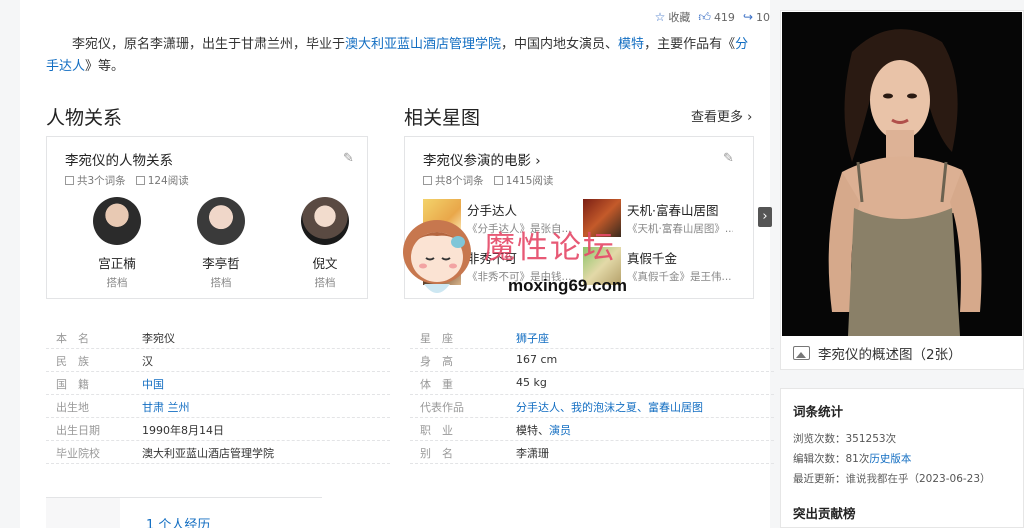  I want to click on star-icon: ☆, so click(660, 17).